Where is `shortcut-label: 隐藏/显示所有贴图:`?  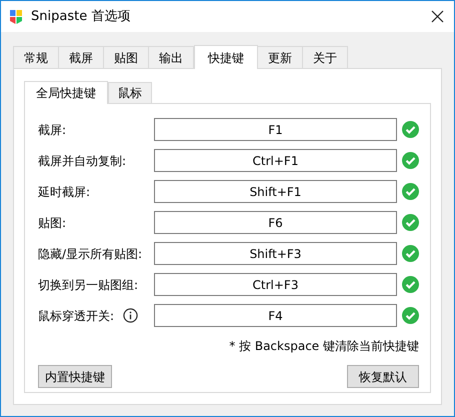
shortcut-label: 隐藏/显示所有贴图: is located at coordinates (90, 254).